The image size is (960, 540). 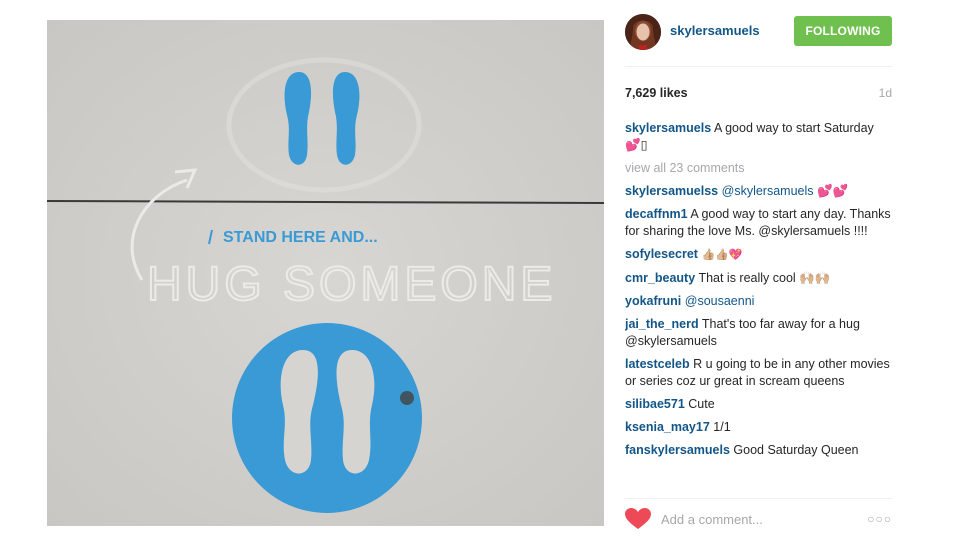 I want to click on comment-text: 1/1, so click(x=722, y=427).